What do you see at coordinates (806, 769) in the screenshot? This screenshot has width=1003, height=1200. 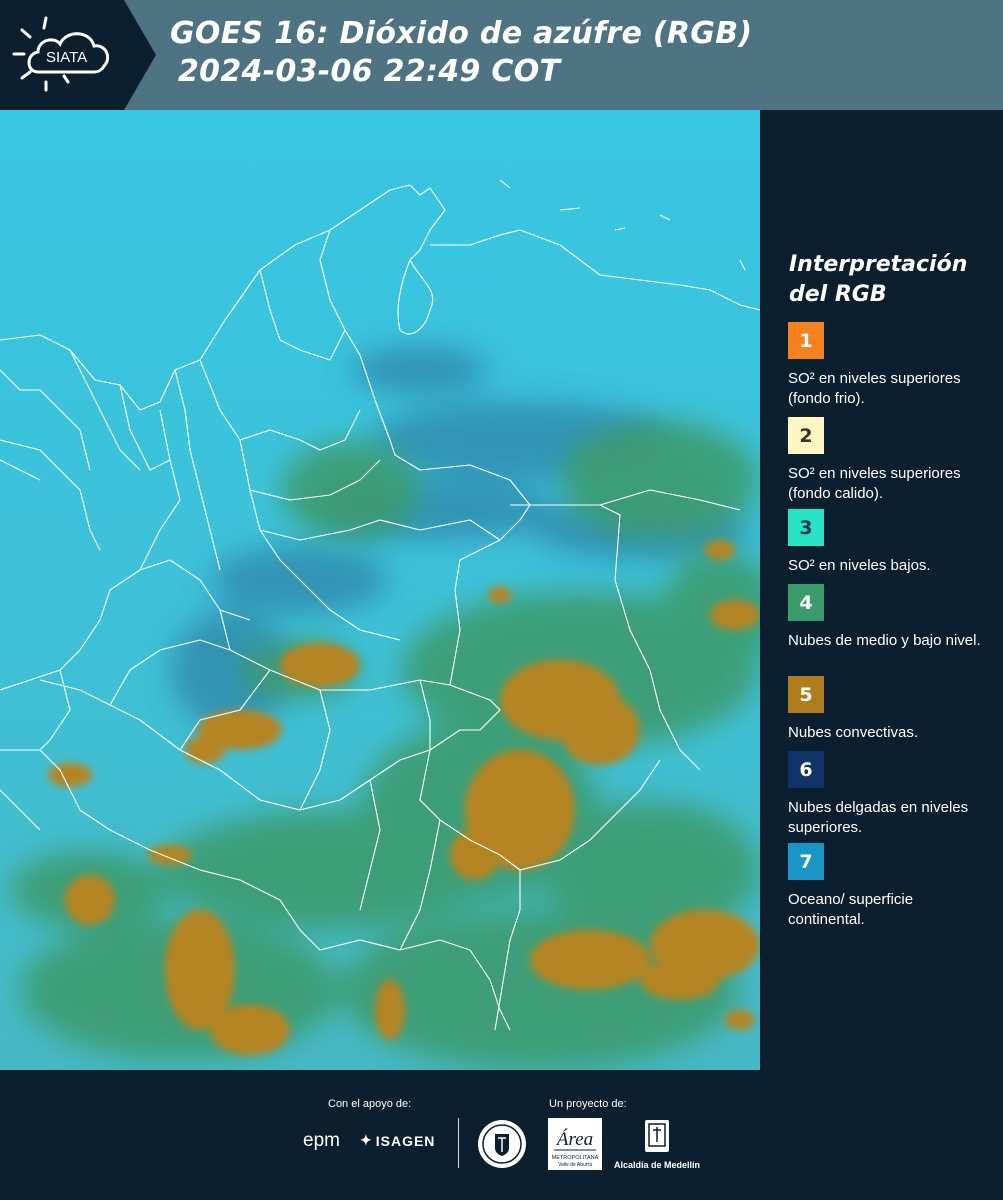 I see `legend-swatch-6: 6` at bounding box center [806, 769].